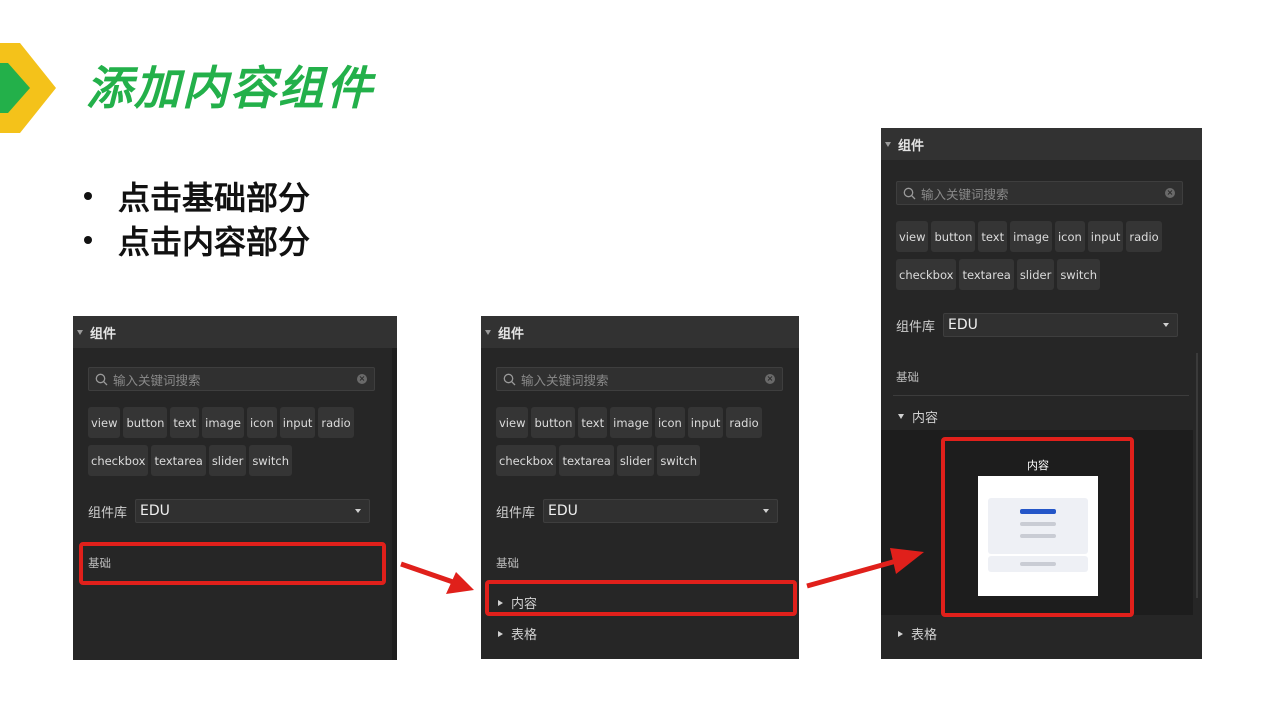  I want to click on logo-chevron-icon, so click(28, 88).